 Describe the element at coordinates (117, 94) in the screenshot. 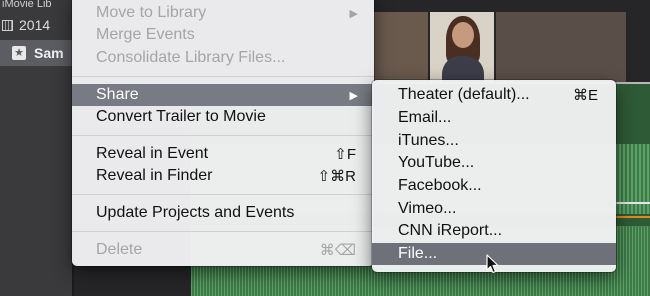

I see `menu-item-label: Share` at that location.